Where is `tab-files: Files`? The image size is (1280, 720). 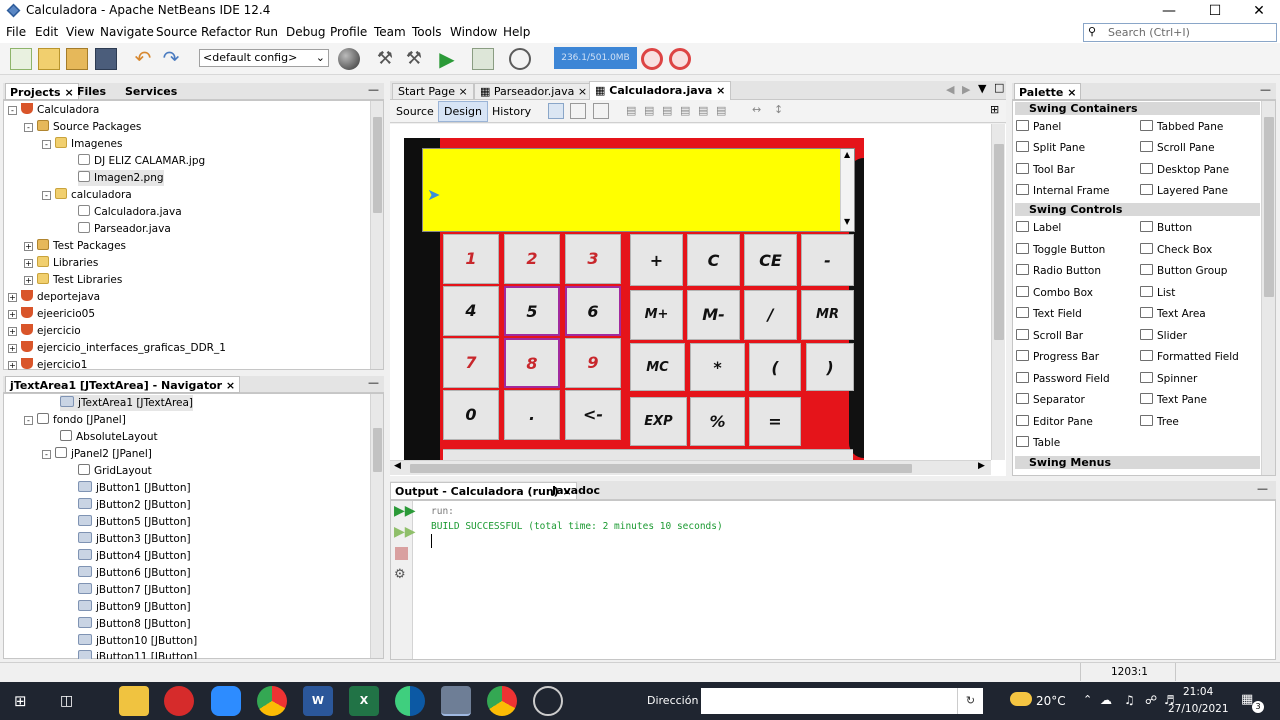 tab-files: Files is located at coordinates (91, 91).